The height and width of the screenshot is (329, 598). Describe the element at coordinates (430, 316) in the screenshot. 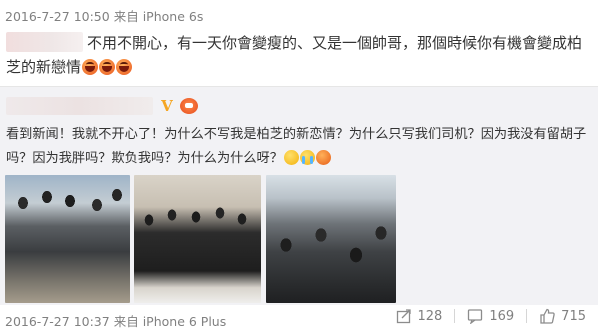

I see `share-count: 128` at that location.